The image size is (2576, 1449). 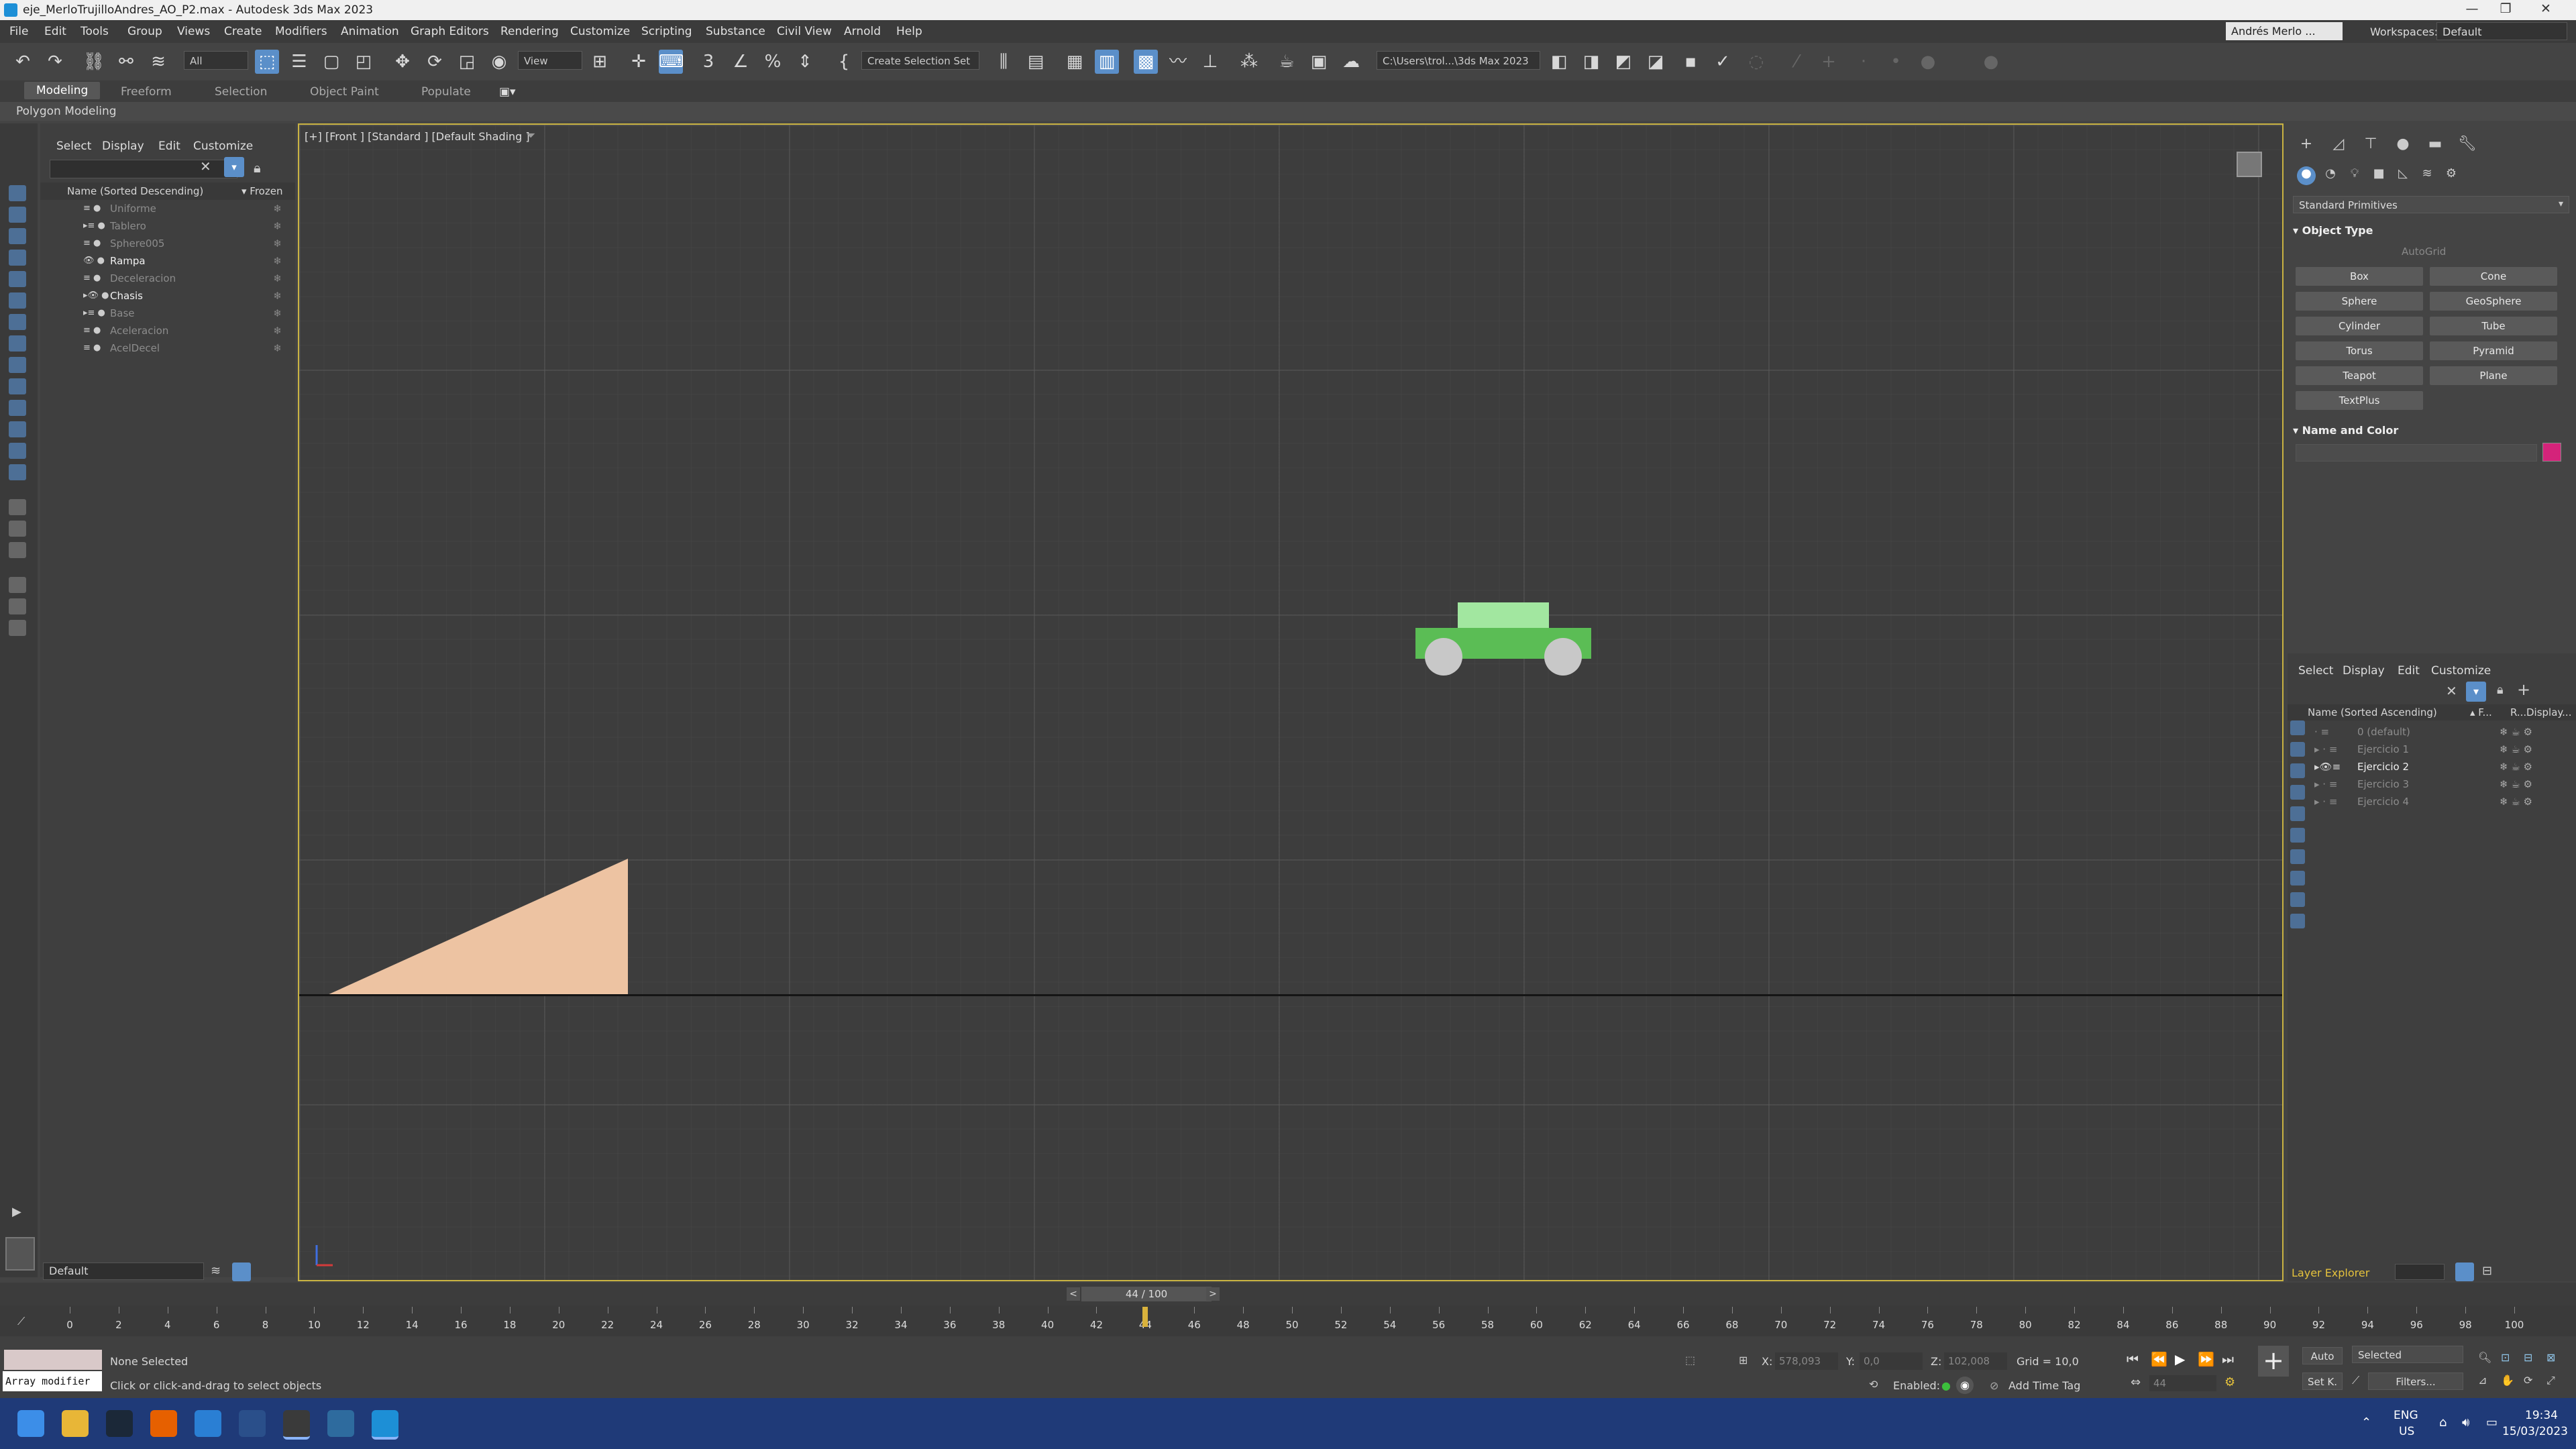 What do you see at coordinates (2425, 801) in the screenshot?
I see `layer-row-ejercicio-4: ▸ · ≡ Ejercicio 4 ❄ ☕ ⚙` at bounding box center [2425, 801].